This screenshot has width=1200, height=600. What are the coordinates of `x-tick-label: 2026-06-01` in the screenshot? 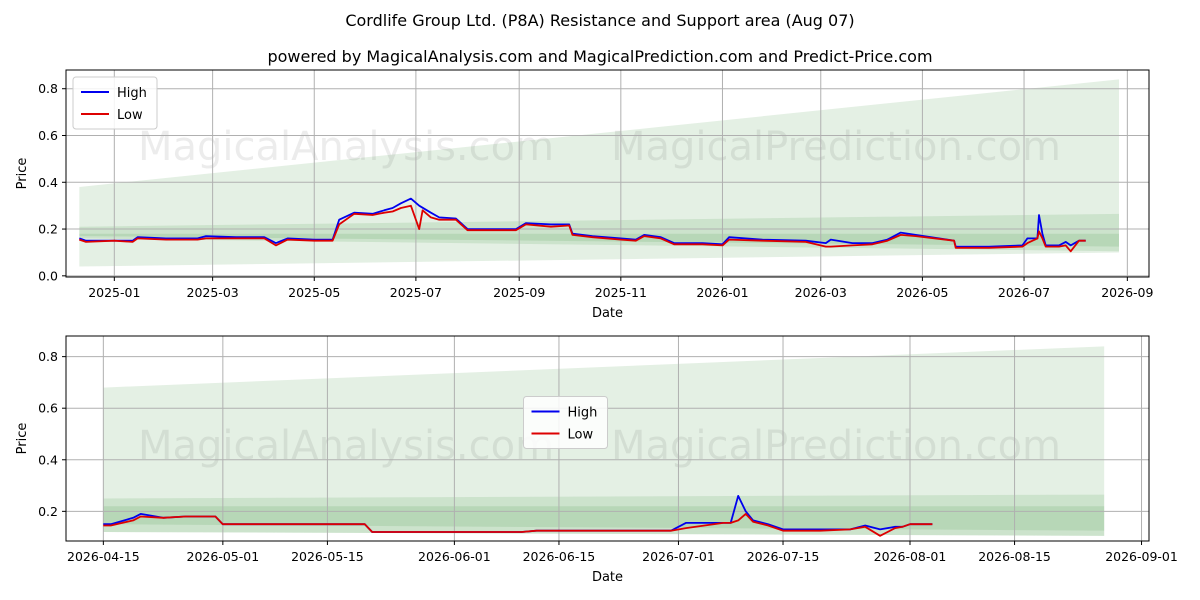 It's located at (454, 556).